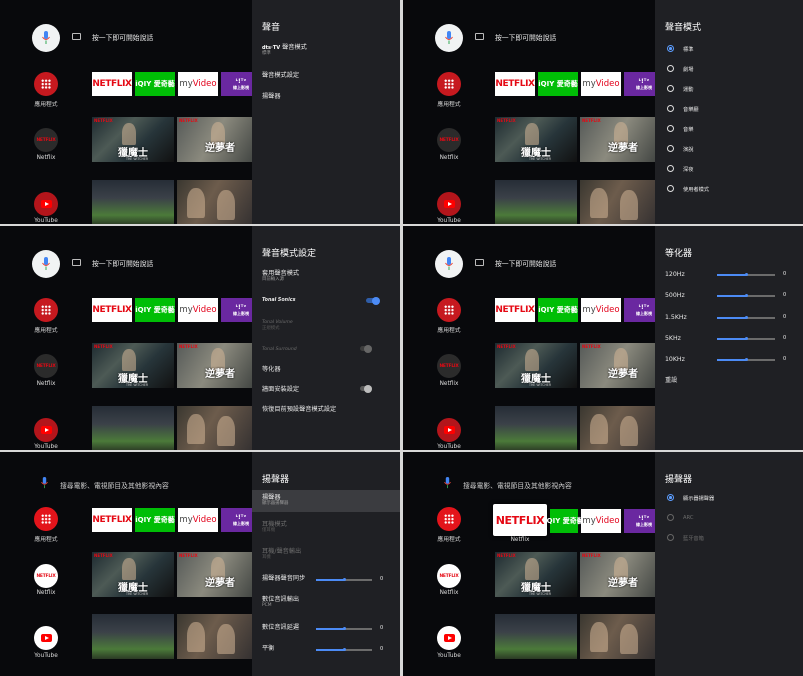 This screenshot has width=803, height=676. What do you see at coordinates (670, 148) in the screenshot?
I see `radio-speech` at bounding box center [670, 148].